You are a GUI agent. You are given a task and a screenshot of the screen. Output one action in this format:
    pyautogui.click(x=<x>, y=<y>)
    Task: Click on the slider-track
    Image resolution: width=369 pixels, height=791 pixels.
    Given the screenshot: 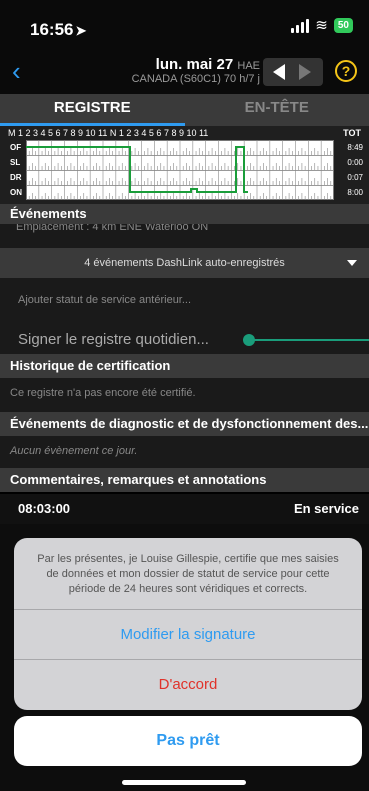 What is the action you would take?
    pyautogui.click(x=308, y=340)
    